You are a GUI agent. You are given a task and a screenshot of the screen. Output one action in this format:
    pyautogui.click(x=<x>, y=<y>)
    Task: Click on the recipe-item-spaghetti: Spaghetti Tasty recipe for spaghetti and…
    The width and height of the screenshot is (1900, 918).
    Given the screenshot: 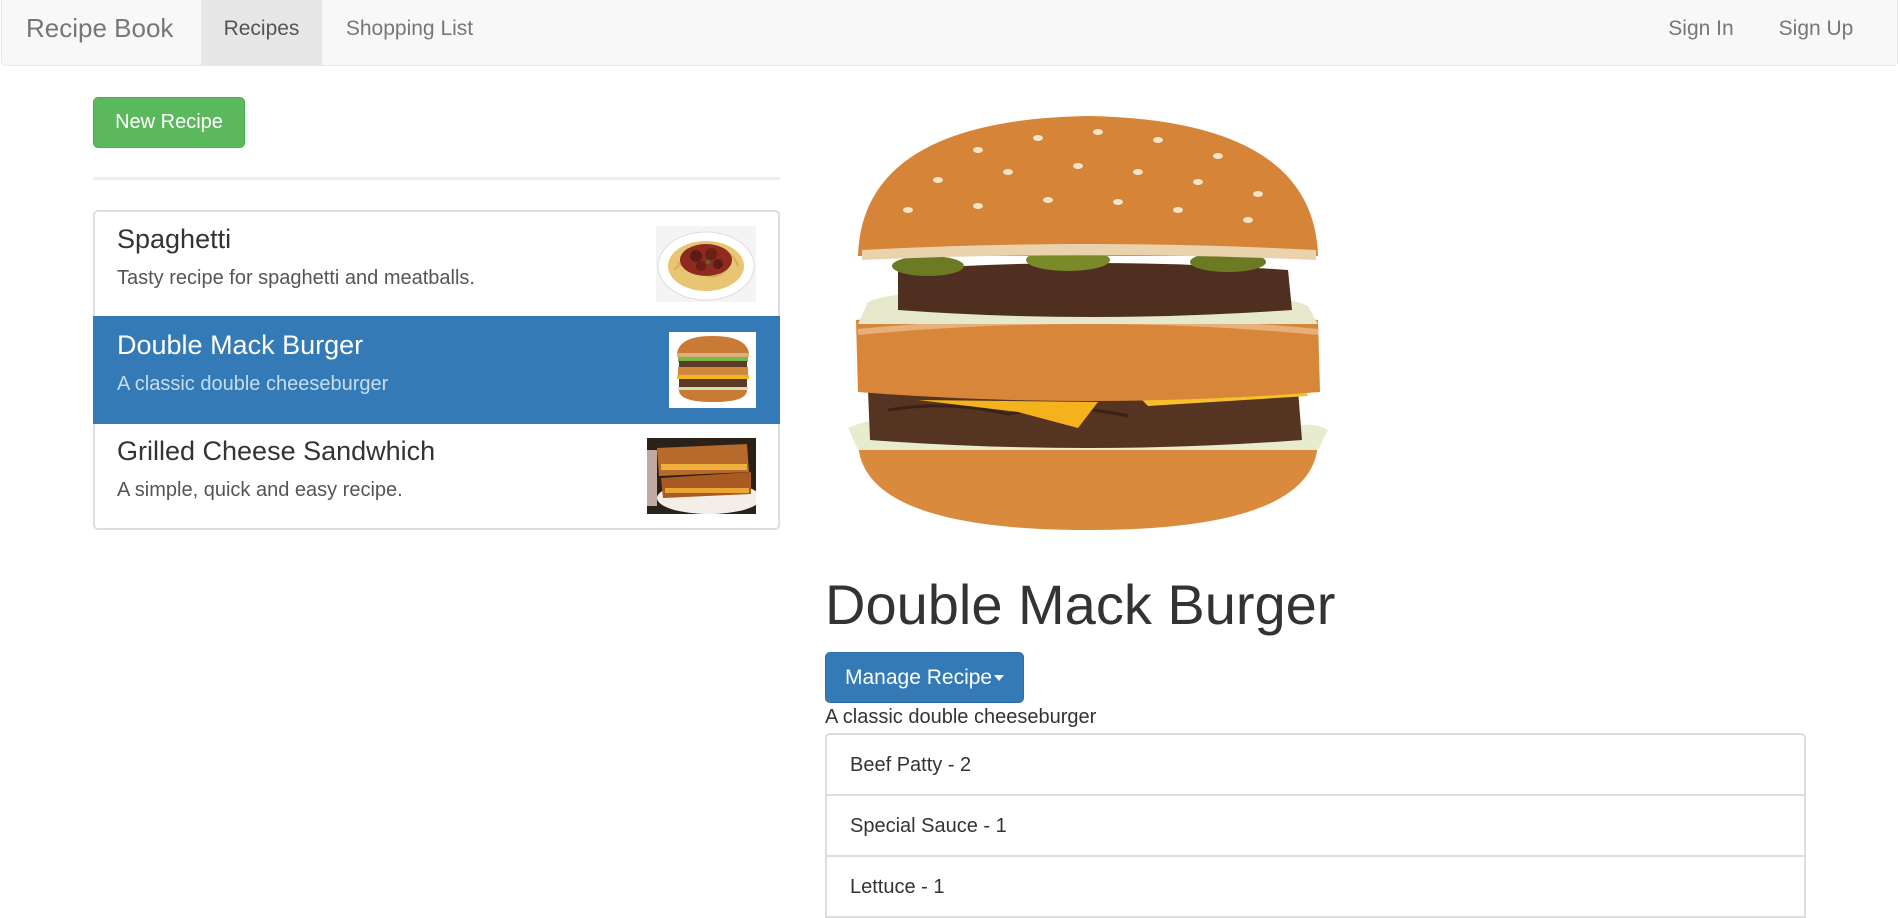 What is the action you would take?
    pyautogui.click(x=436, y=264)
    